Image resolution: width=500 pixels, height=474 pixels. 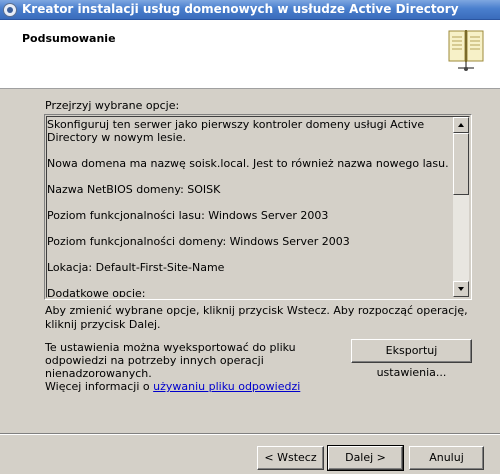 I want to click on more-info-prefix: Więcej informacji o, so click(x=99, y=386).